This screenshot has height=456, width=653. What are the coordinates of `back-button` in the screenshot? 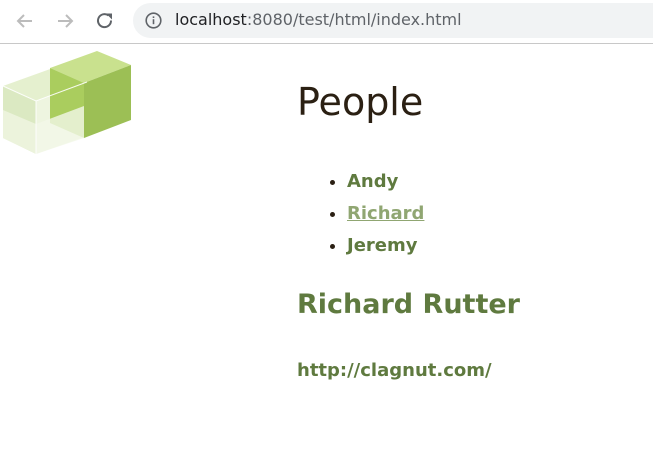 It's located at (25, 21).